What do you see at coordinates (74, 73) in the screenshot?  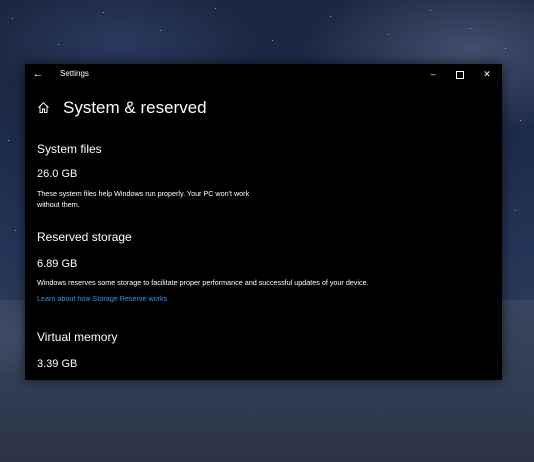 I see `window-title: Settings` at bounding box center [74, 73].